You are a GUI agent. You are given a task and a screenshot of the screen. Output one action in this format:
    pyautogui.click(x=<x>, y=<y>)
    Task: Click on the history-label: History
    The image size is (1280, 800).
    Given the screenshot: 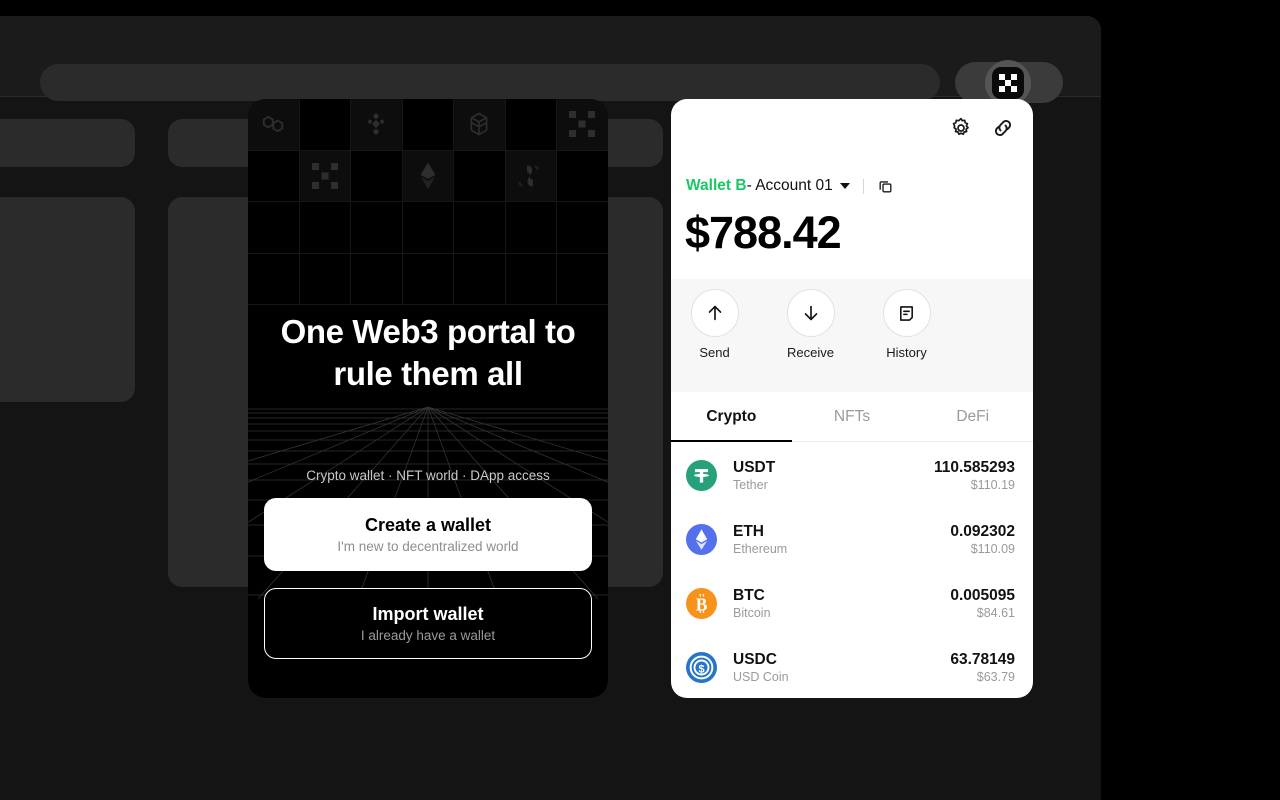 What is the action you would take?
    pyautogui.click(x=906, y=352)
    